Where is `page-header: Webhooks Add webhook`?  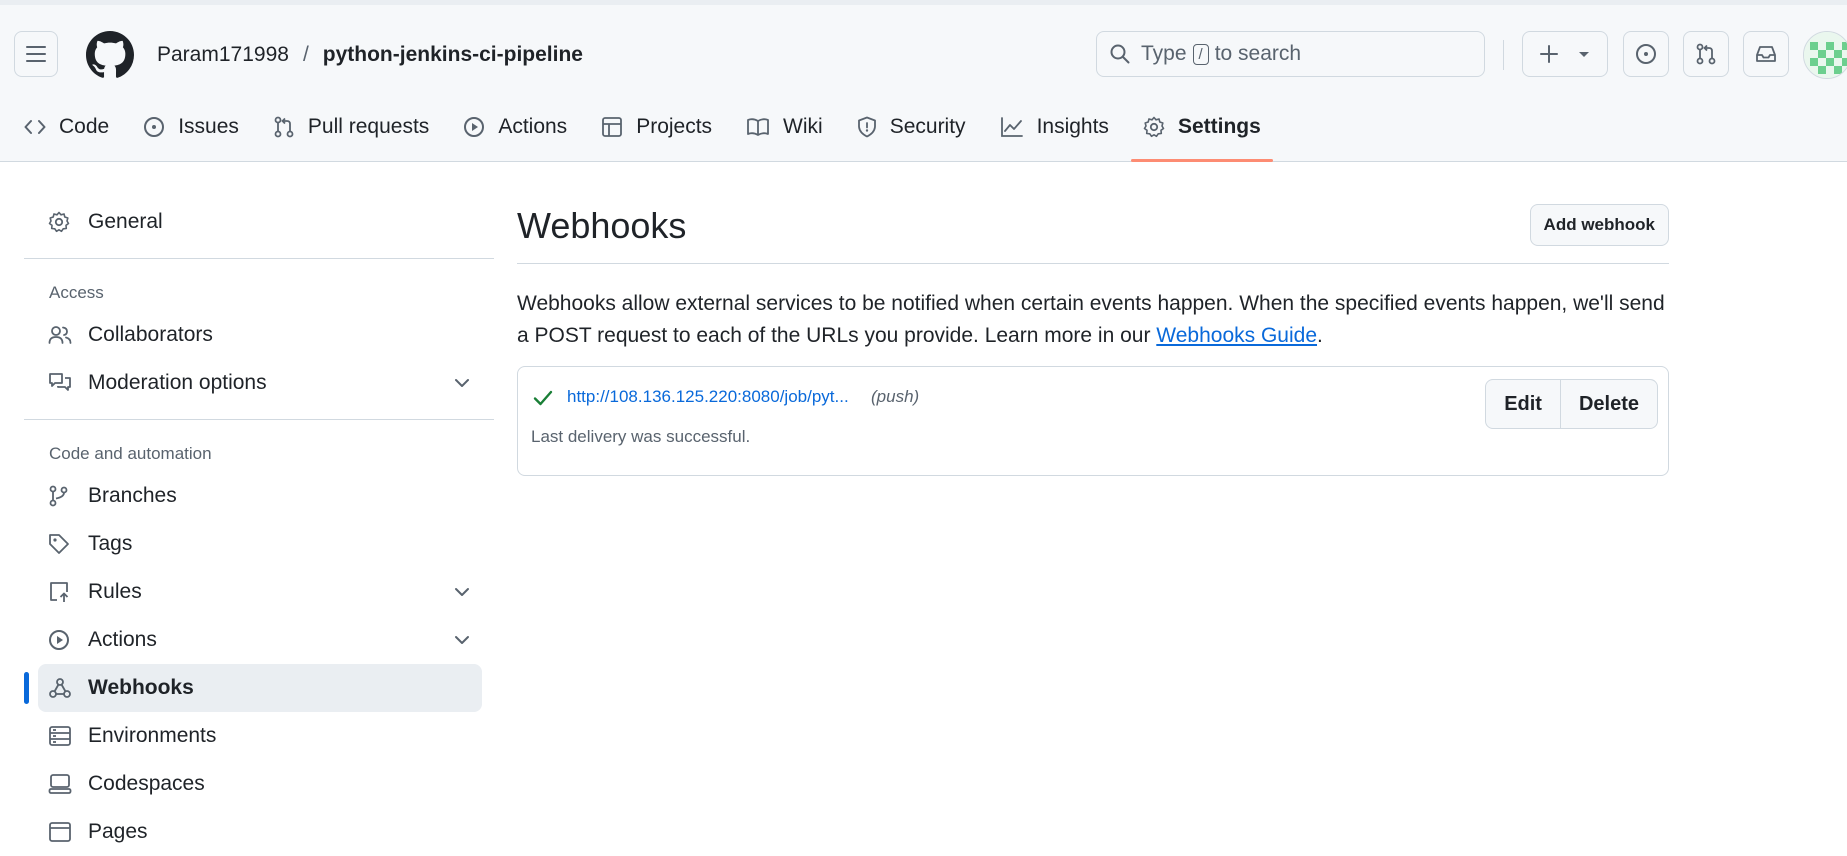
page-header: Webhooks Add webhook is located at coordinates (1093, 231).